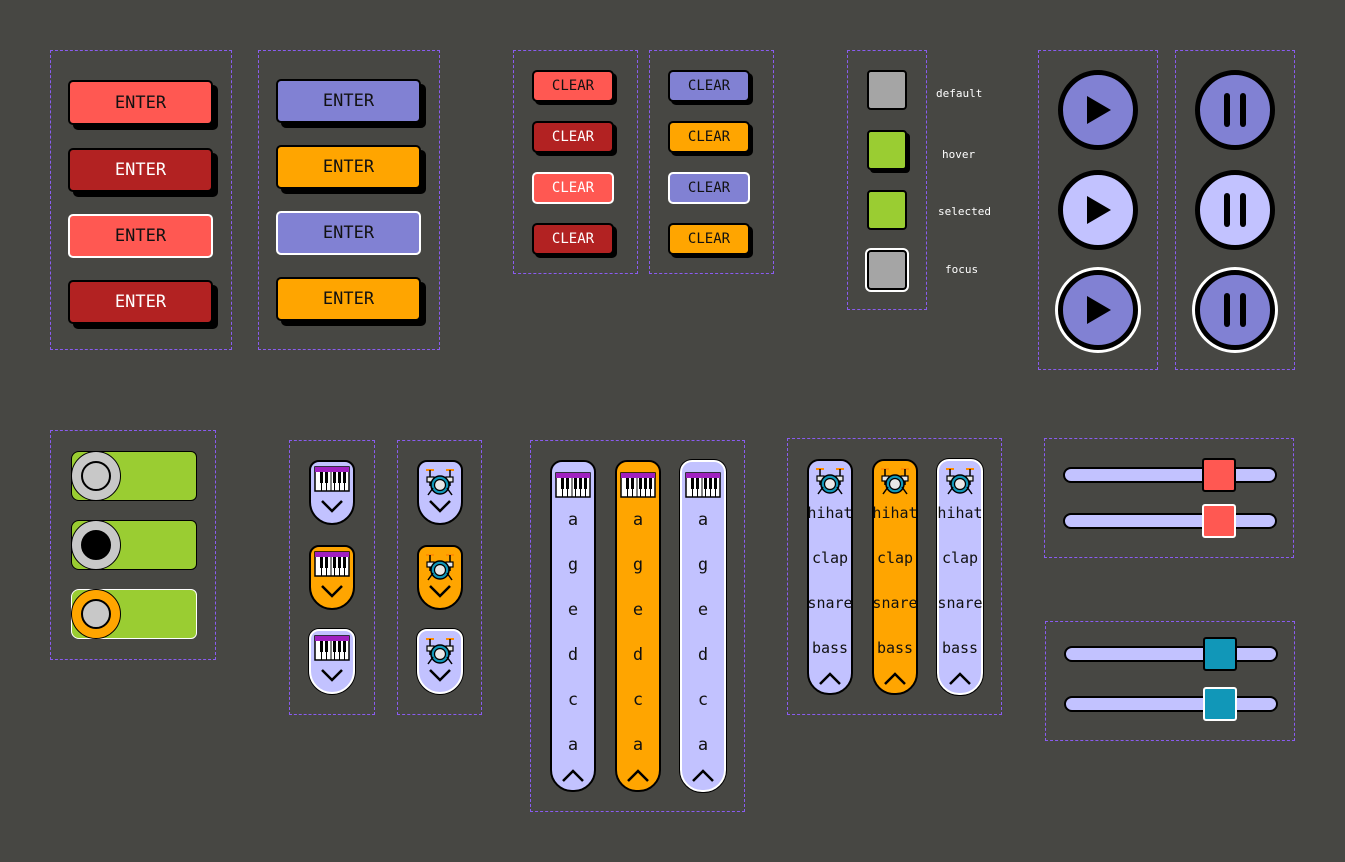 The width and height of the screenshot is (1345, 862). Describe the element at coordinates (573, 86) in the screenshot. I see `clear-button-default: CLEAR` at that location.